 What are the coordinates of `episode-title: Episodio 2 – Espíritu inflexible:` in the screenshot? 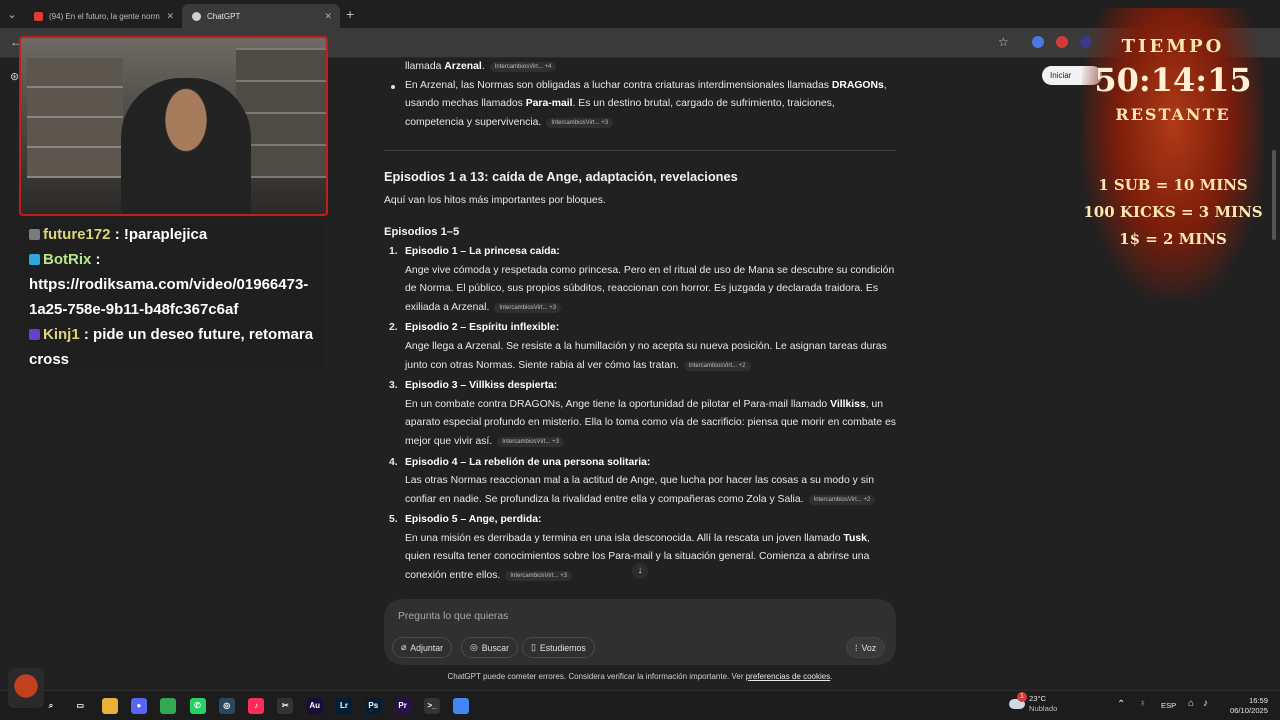 It's located at (482, 328).